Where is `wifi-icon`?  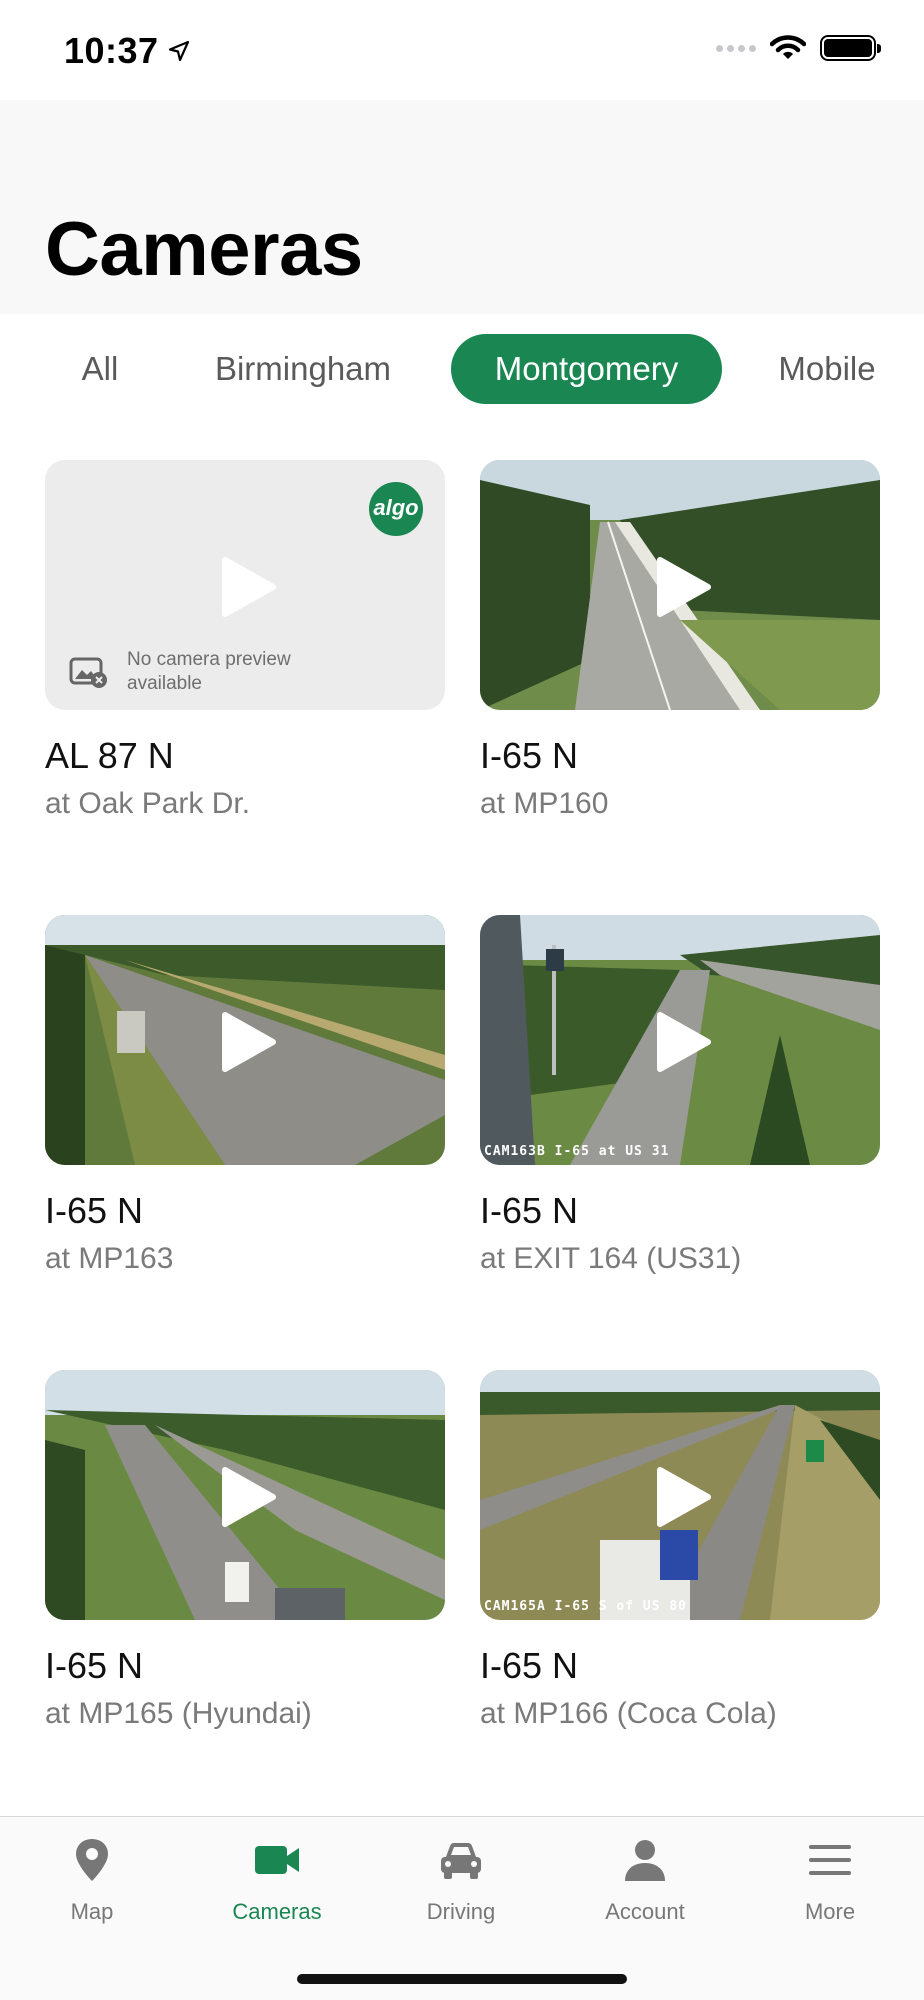 wifi-icon is located at coordinates (788, 47).